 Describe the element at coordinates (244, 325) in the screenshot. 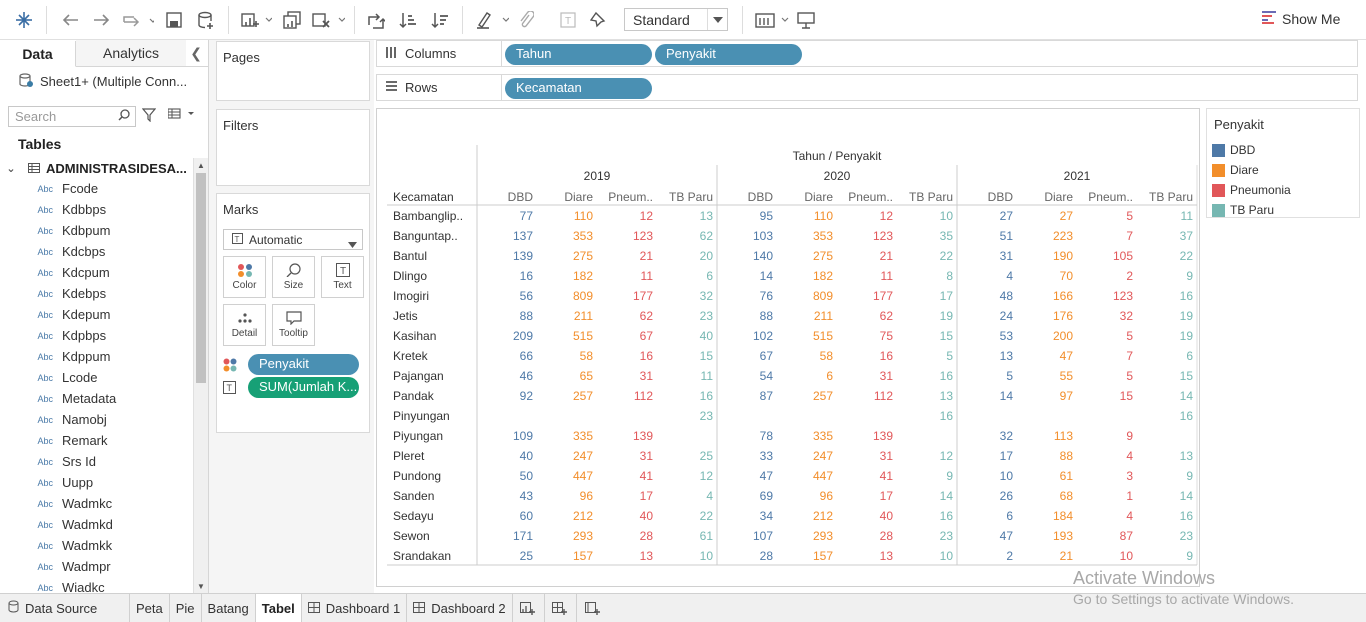

I see `detail-button: Detail` at that location.